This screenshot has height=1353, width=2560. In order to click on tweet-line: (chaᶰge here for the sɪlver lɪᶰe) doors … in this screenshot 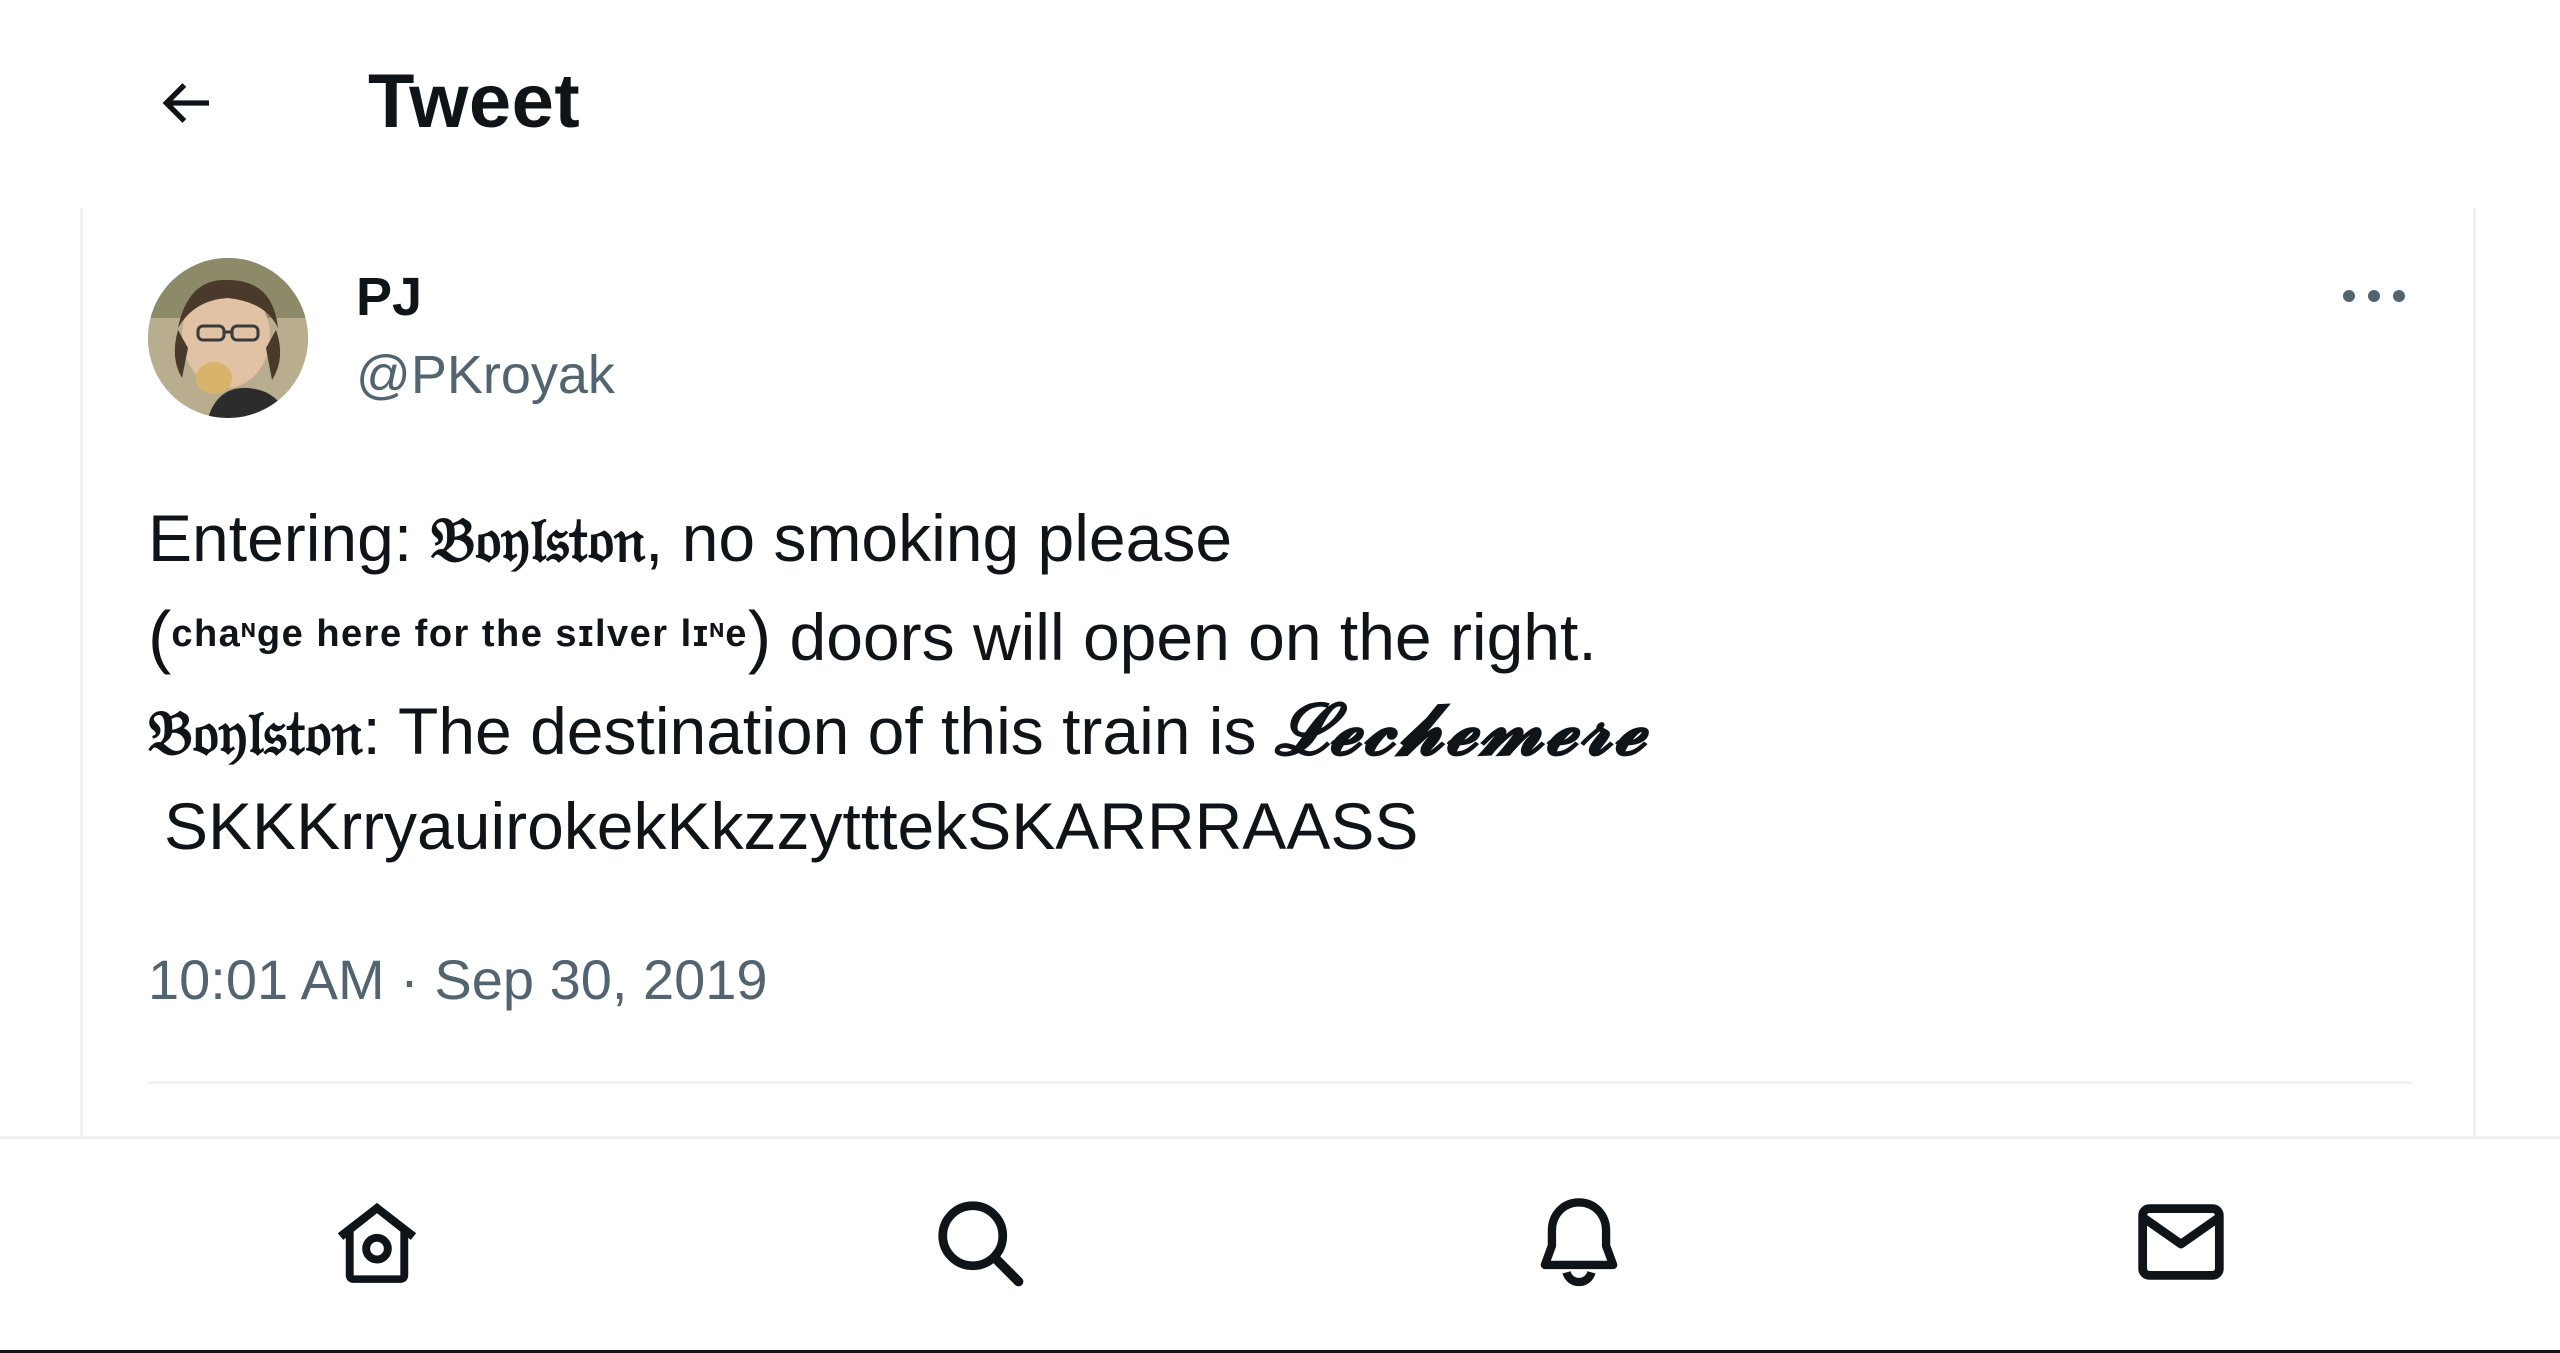, I will do `click(1298, 634)`.